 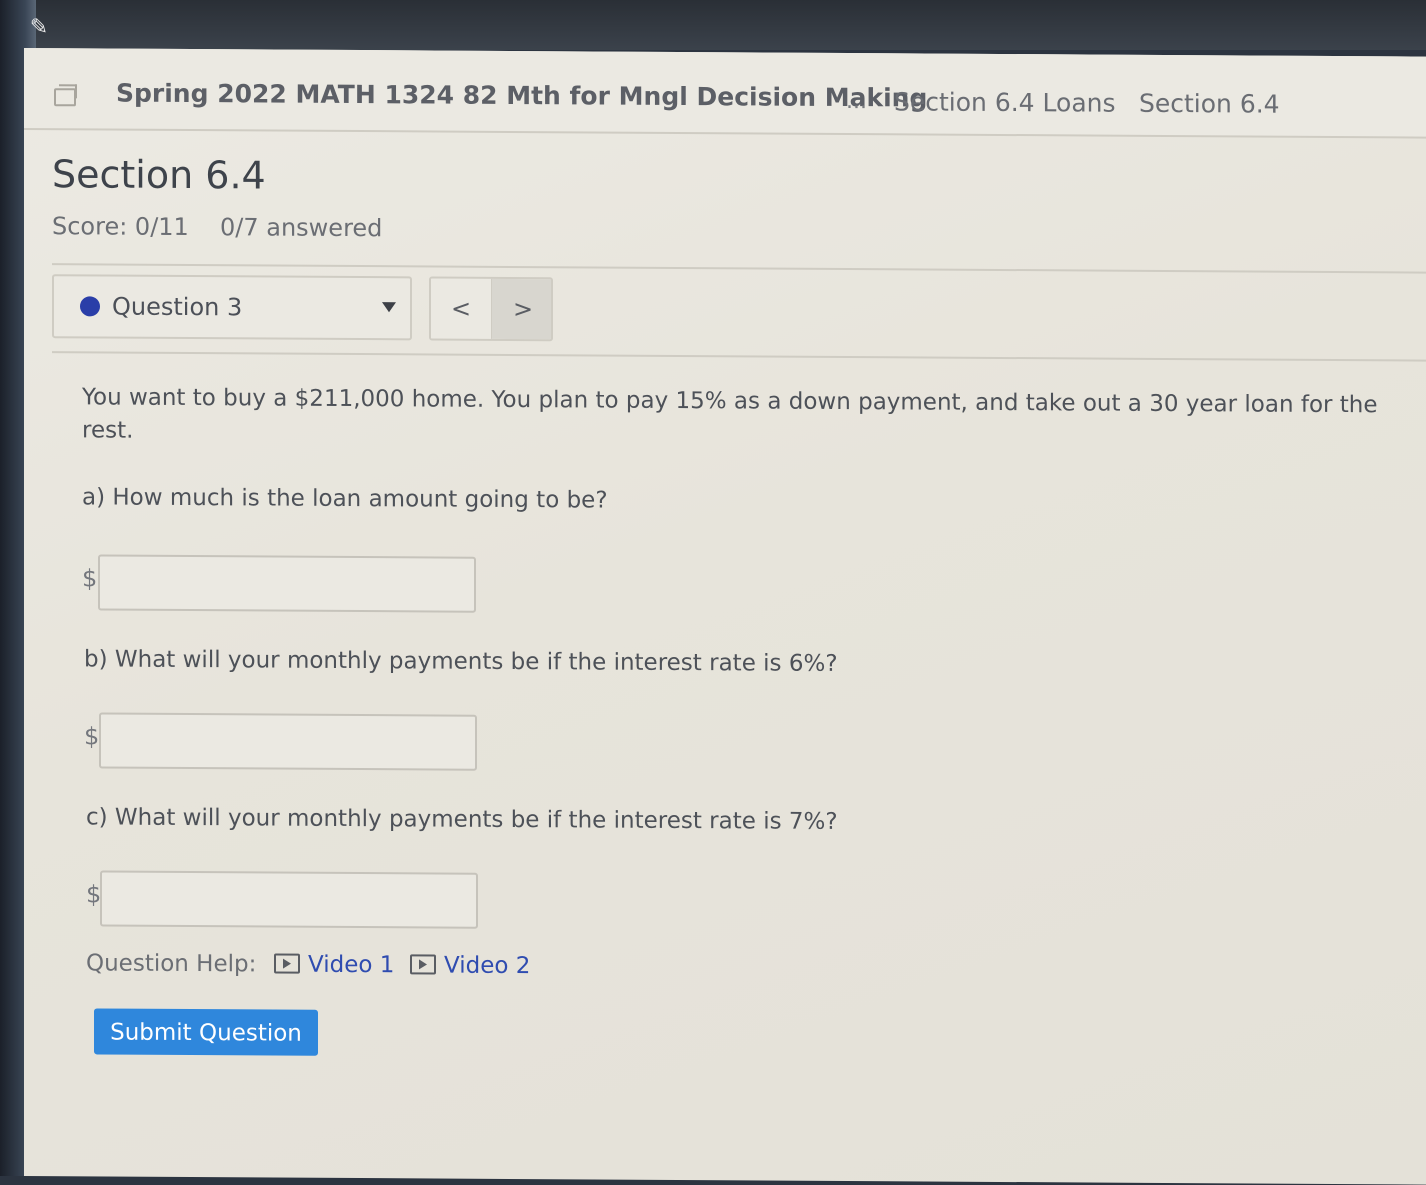 I want to click on window-toggle-icon, so click(x=65, y=97).